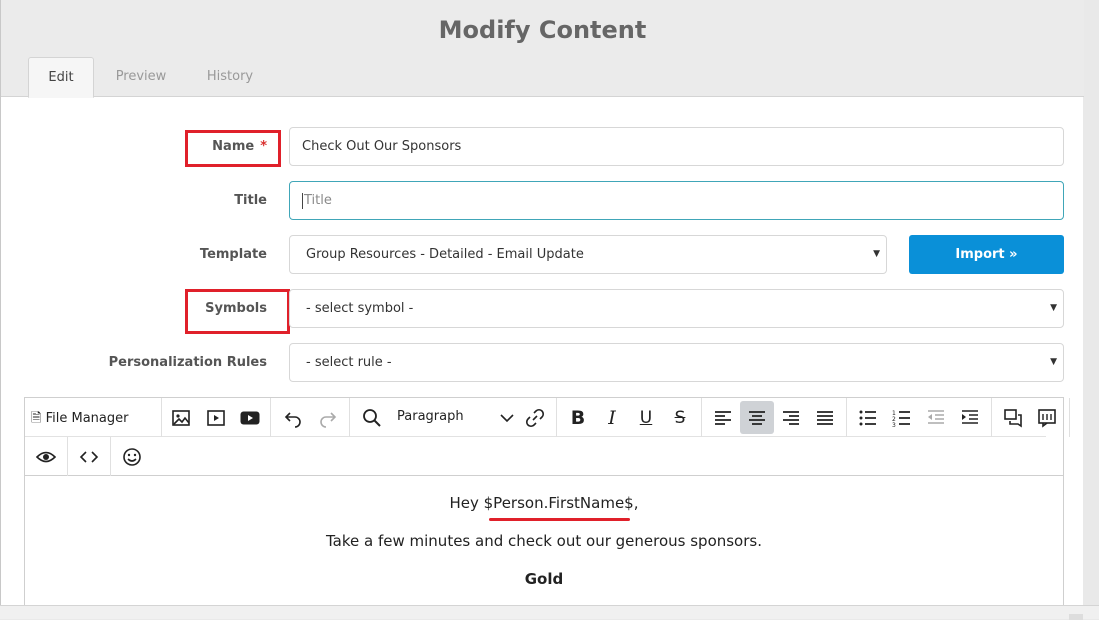 The image size is (1099, 620). Describe the element at coordinates (318, 200) in the screenshot. I see `title-placeholder: Title` at that location.